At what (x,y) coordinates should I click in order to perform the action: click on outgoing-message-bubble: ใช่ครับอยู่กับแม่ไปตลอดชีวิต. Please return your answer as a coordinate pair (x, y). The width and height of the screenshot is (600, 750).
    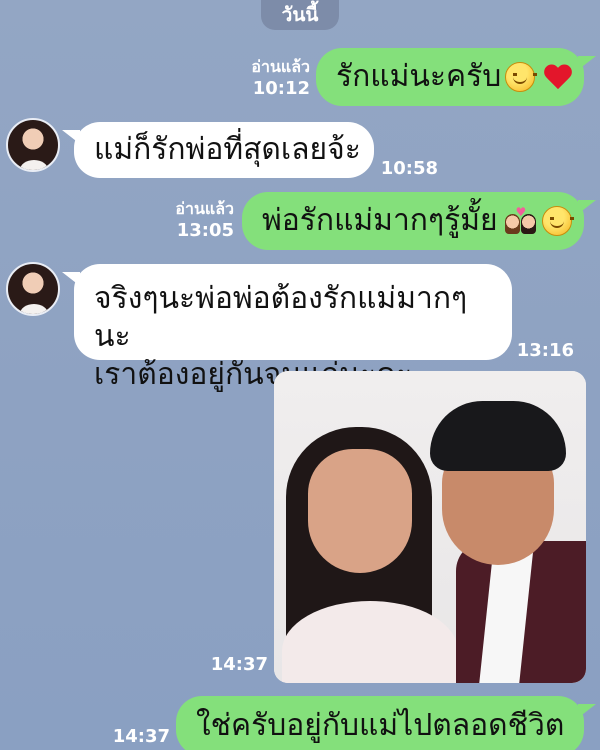
    Looking at the image, I should click on (386, 723).